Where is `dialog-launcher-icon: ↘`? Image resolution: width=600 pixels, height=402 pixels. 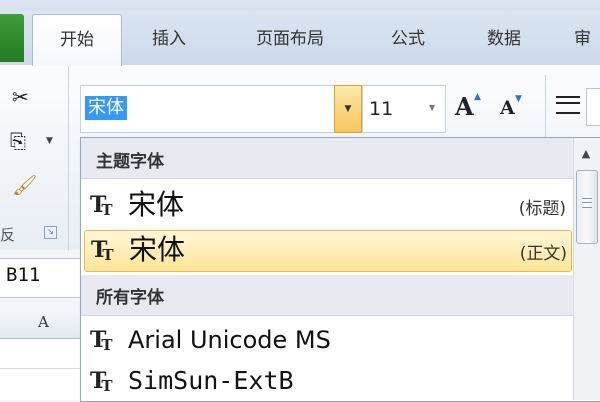
dialog-launcher-icon: ↘ is located at coordinates (50, 232).